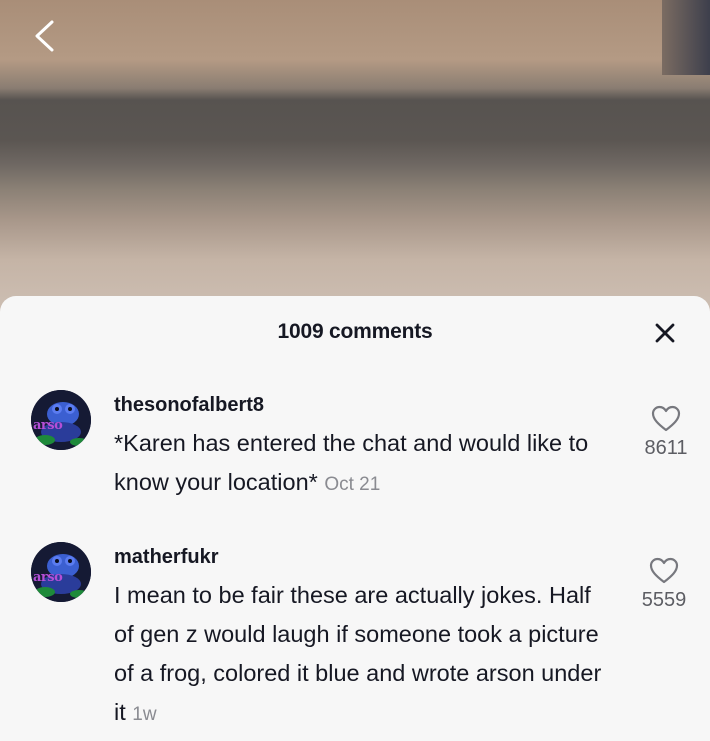 The height and width of the screenshot is (741, 710). I want to click on like-group: 5559, so click(664, 584).